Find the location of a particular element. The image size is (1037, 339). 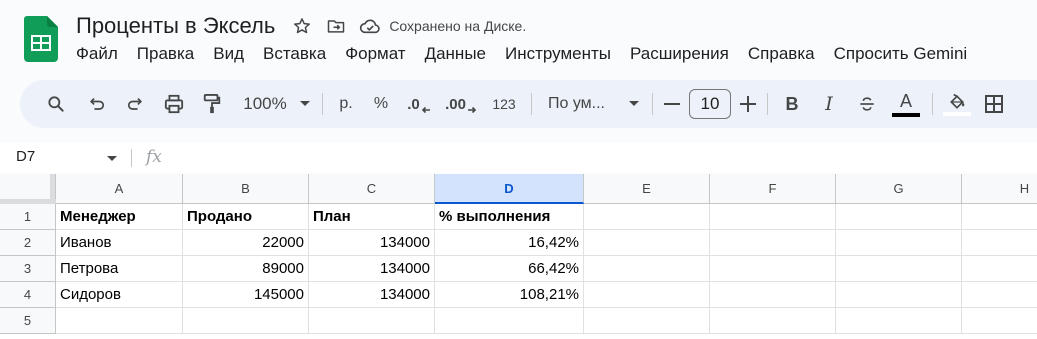

cell-a3: Петрова is located at coordinates (119, 269).